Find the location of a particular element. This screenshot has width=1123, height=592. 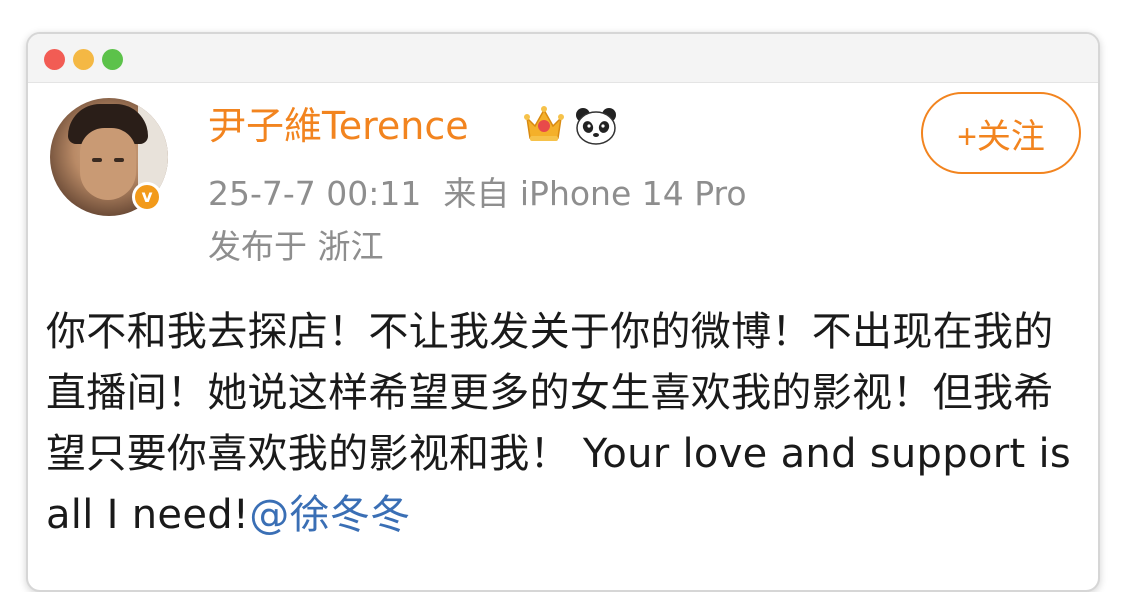

username-link: 尹子維Terence is located at coordinates (338, 126).